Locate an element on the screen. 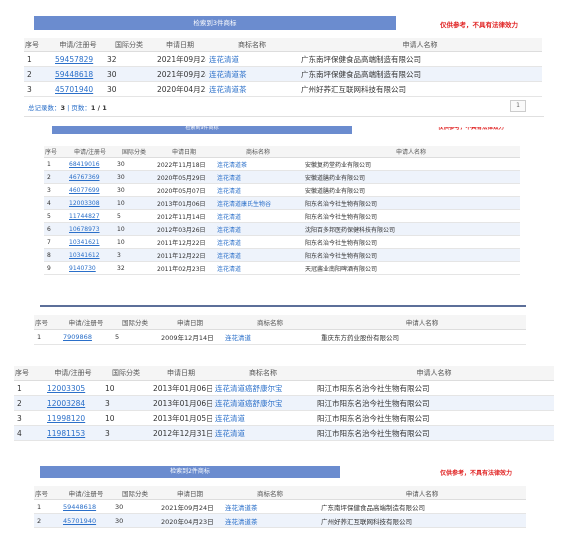  header-trademark-name: 商标名称 is located at coordinates (263, 373).